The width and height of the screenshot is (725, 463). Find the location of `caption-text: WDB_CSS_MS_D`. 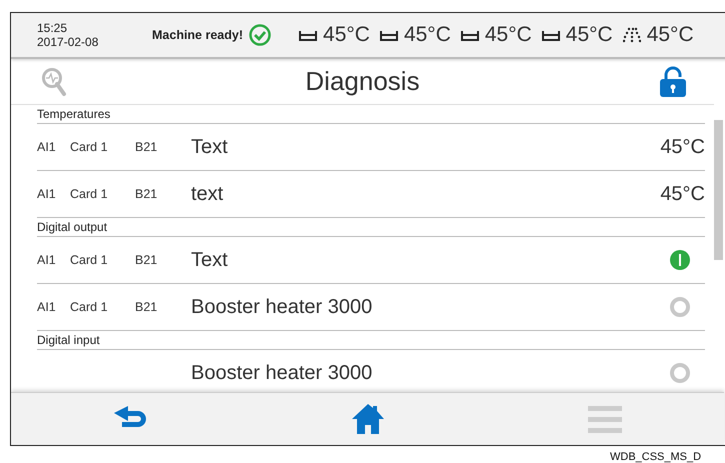

caption-text: WDB_CSS_MS_D is located at coordinates (656, 457).